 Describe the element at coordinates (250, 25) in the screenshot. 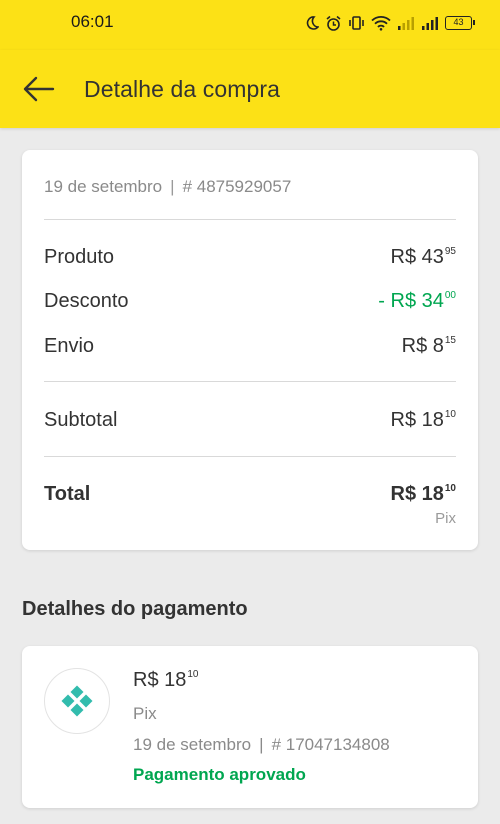

I see `status-bar: 06:01 43` at that location.